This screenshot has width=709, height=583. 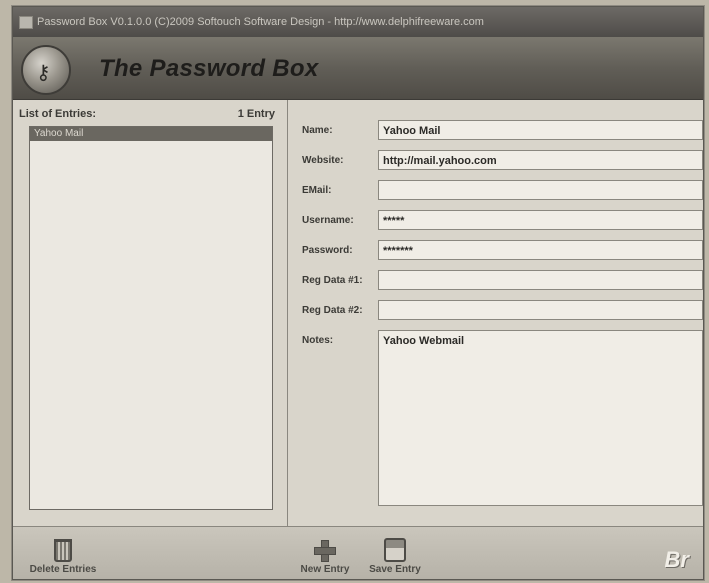 I want to click on username-row: Username: *****, so click(x=500, y=221).